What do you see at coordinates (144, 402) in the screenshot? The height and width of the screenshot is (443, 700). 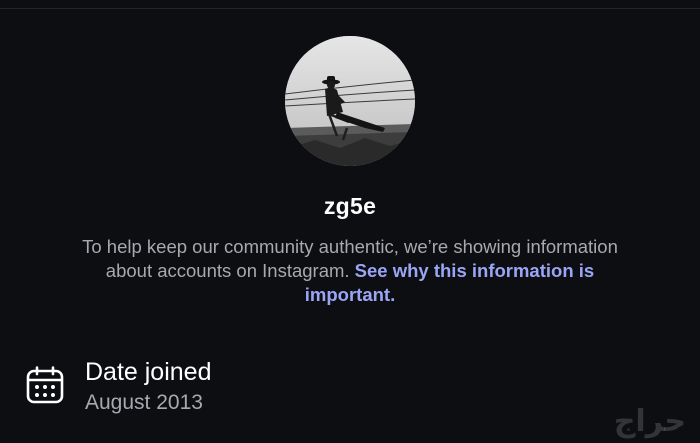 I see `date-joined-value: August 2013` at bounding box center [144, 402].